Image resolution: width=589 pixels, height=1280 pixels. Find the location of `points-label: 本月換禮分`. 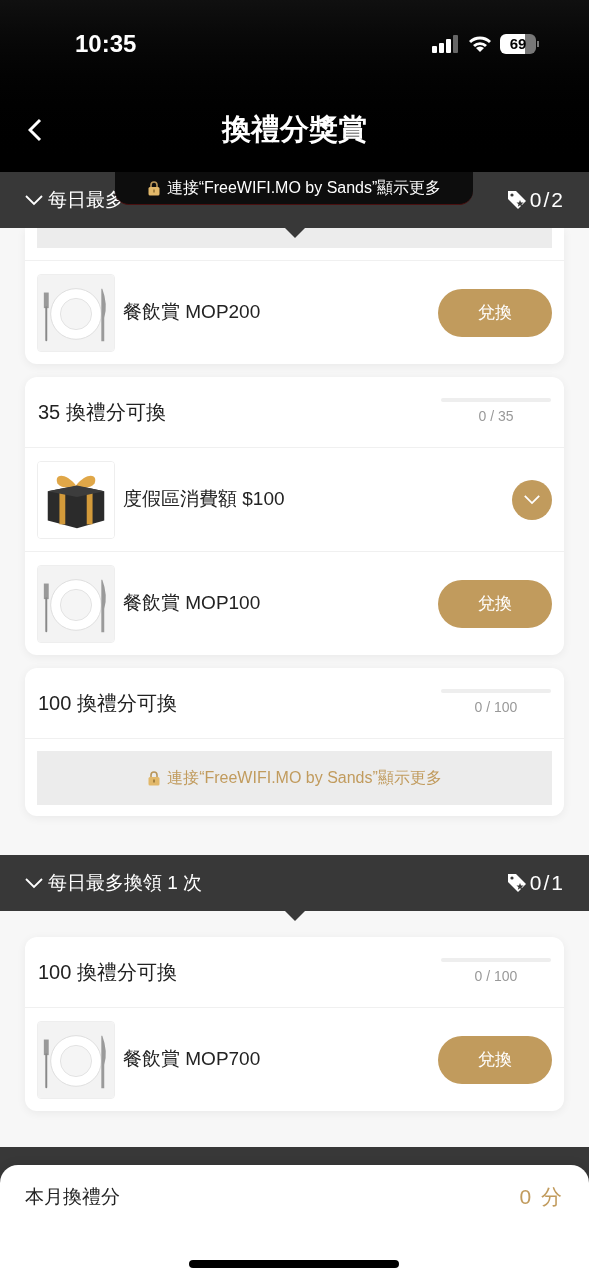

points-label: 本月換禮分 is located at coordinates (72, 1196).